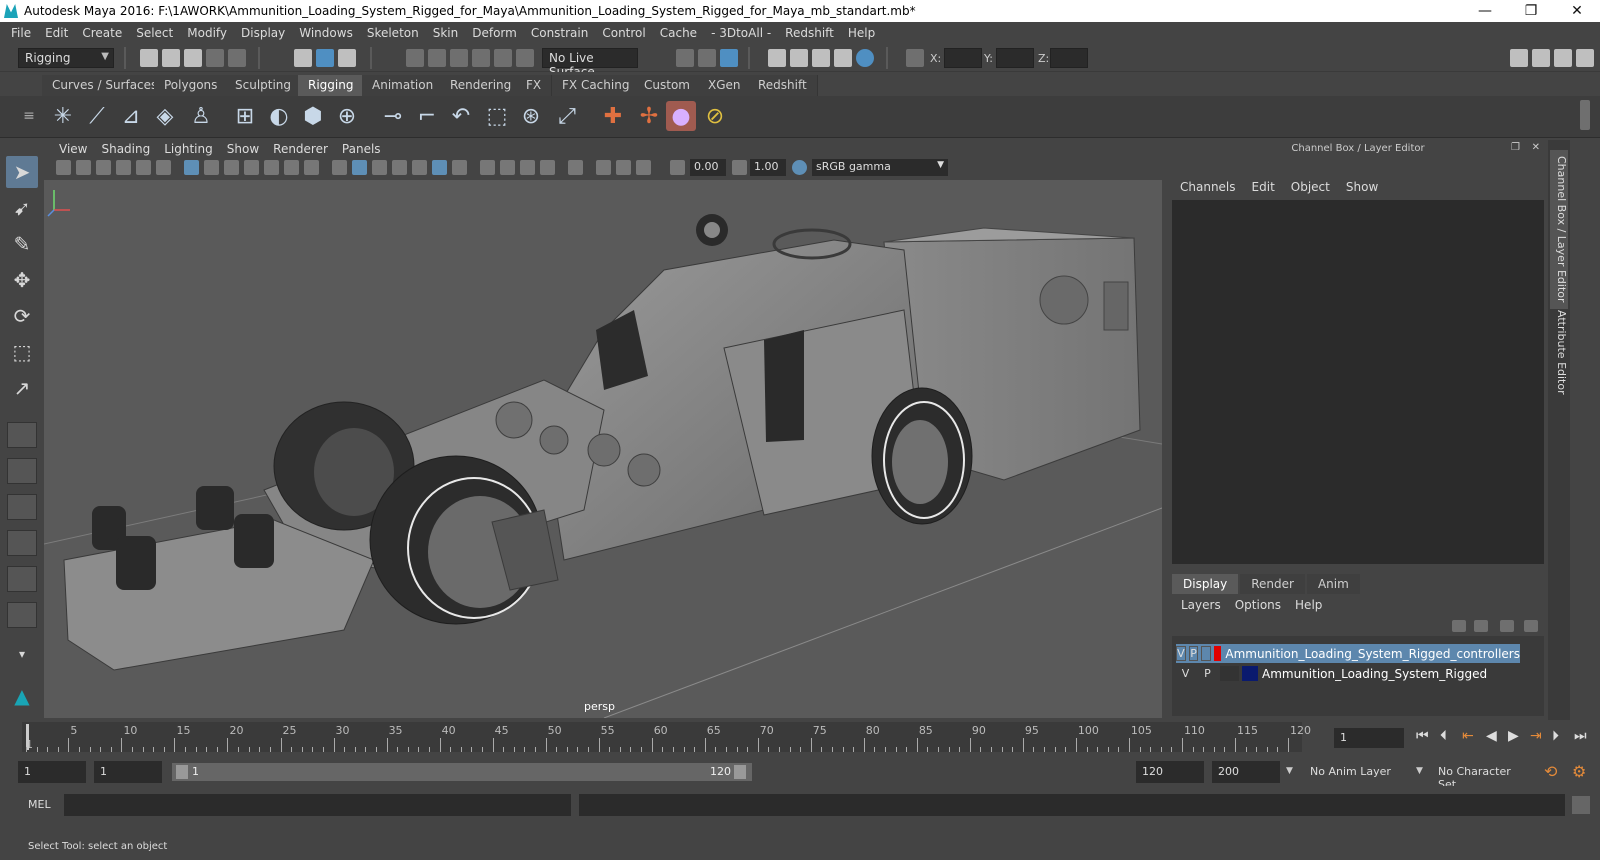  I want to click on grease-pencil-icon, so click(163, 167).